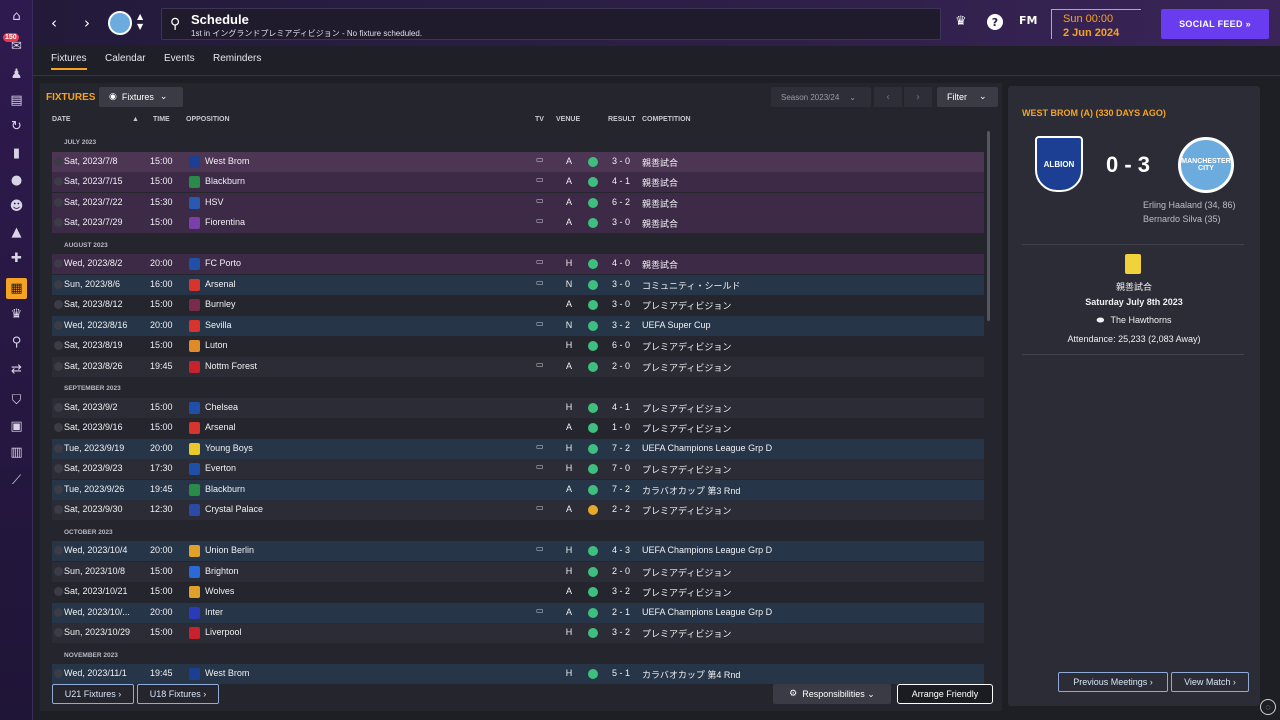  I want to click on tab-events: Events, so click(179, 58).